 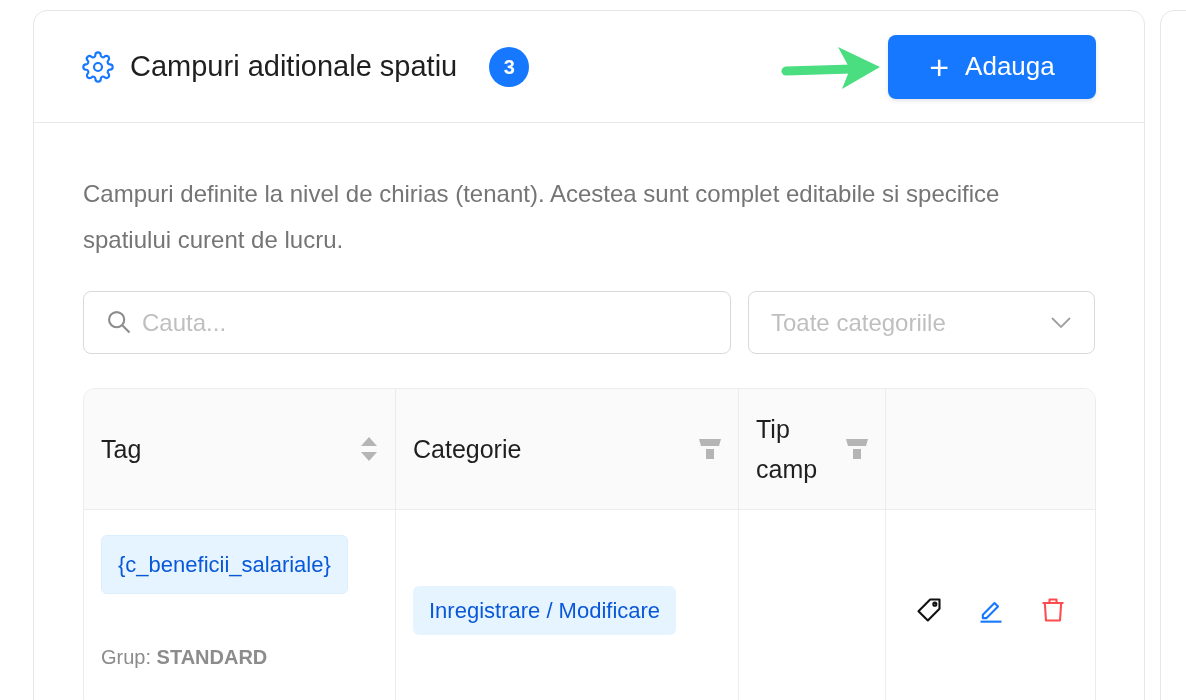 I want to click on column-header: Categorie, so click(x=468, y=449).